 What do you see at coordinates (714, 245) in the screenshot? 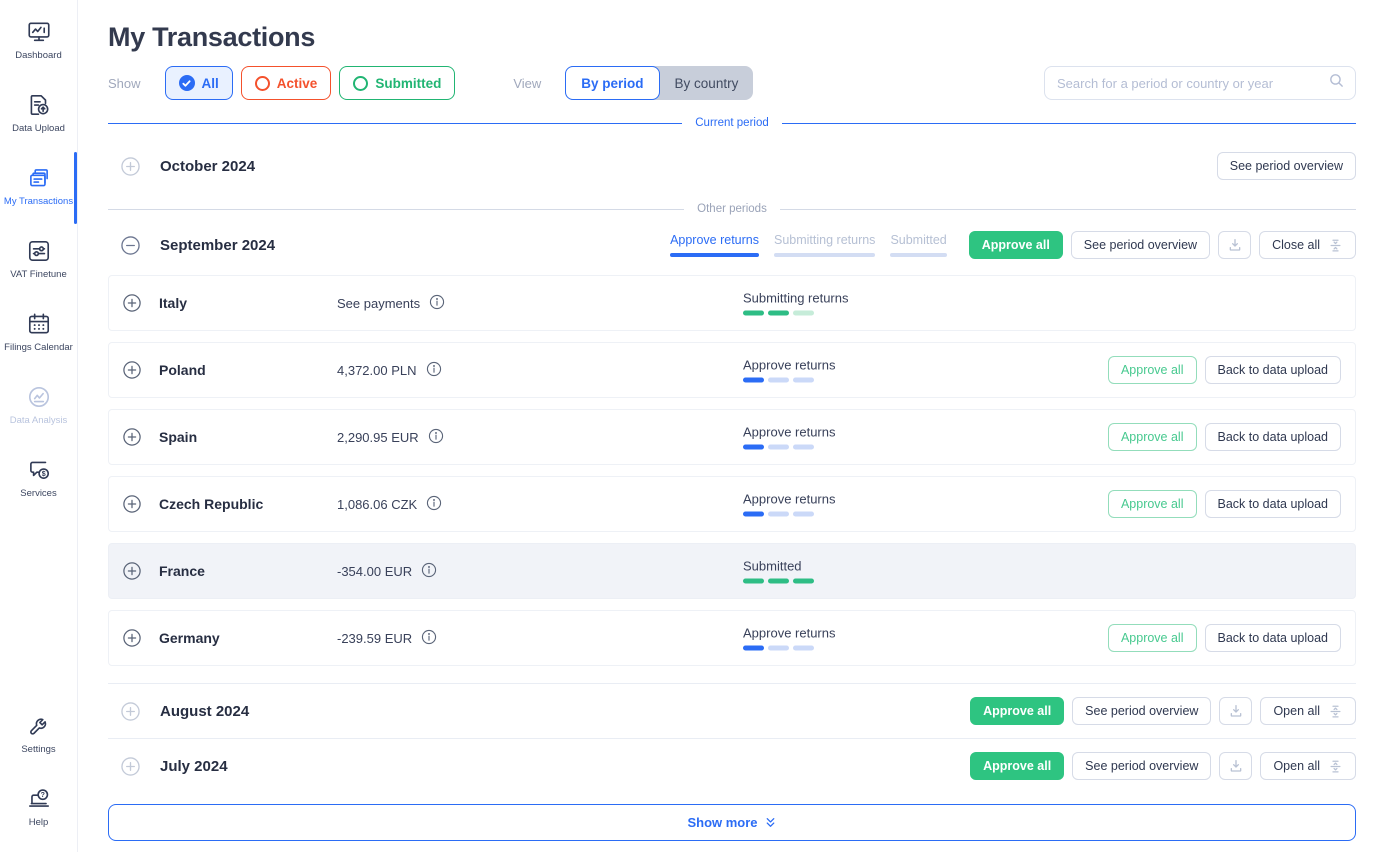
I see `tab-approve-returns: Approve returns` at bounding box center [714, 245].